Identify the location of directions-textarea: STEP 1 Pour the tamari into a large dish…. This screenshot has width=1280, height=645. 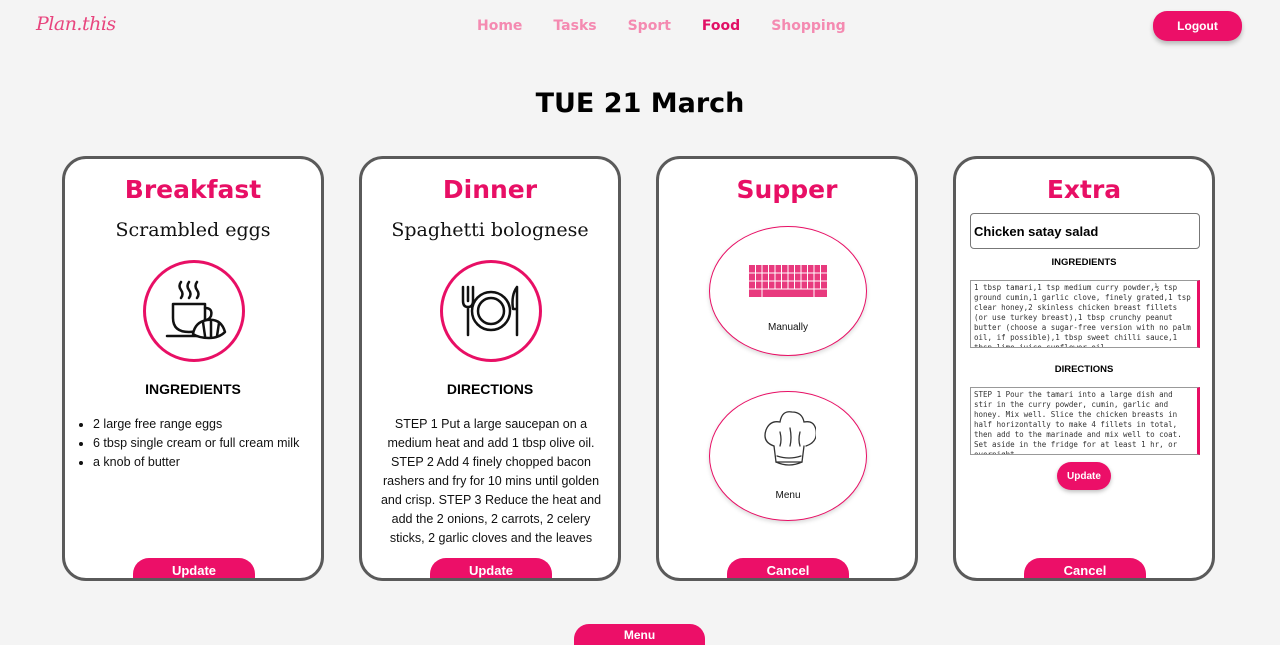
(1085, 421).